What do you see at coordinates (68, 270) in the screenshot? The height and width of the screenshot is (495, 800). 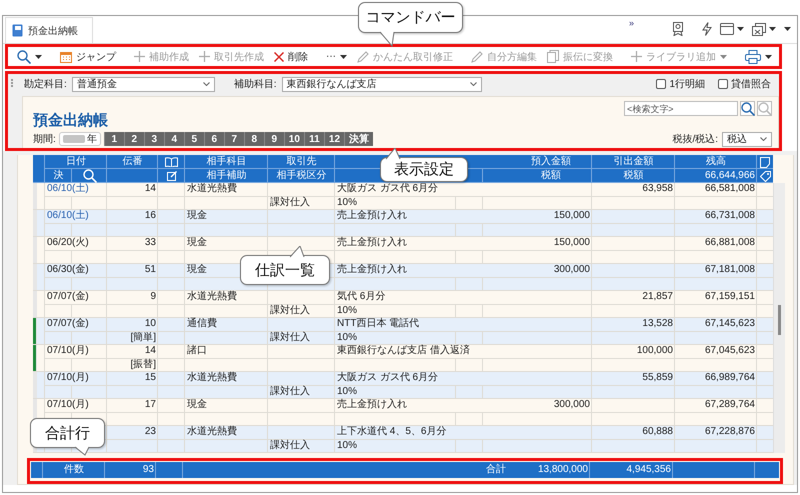 I see `date-cell-text: 06/30(金)` at bounding box center [68, 270].